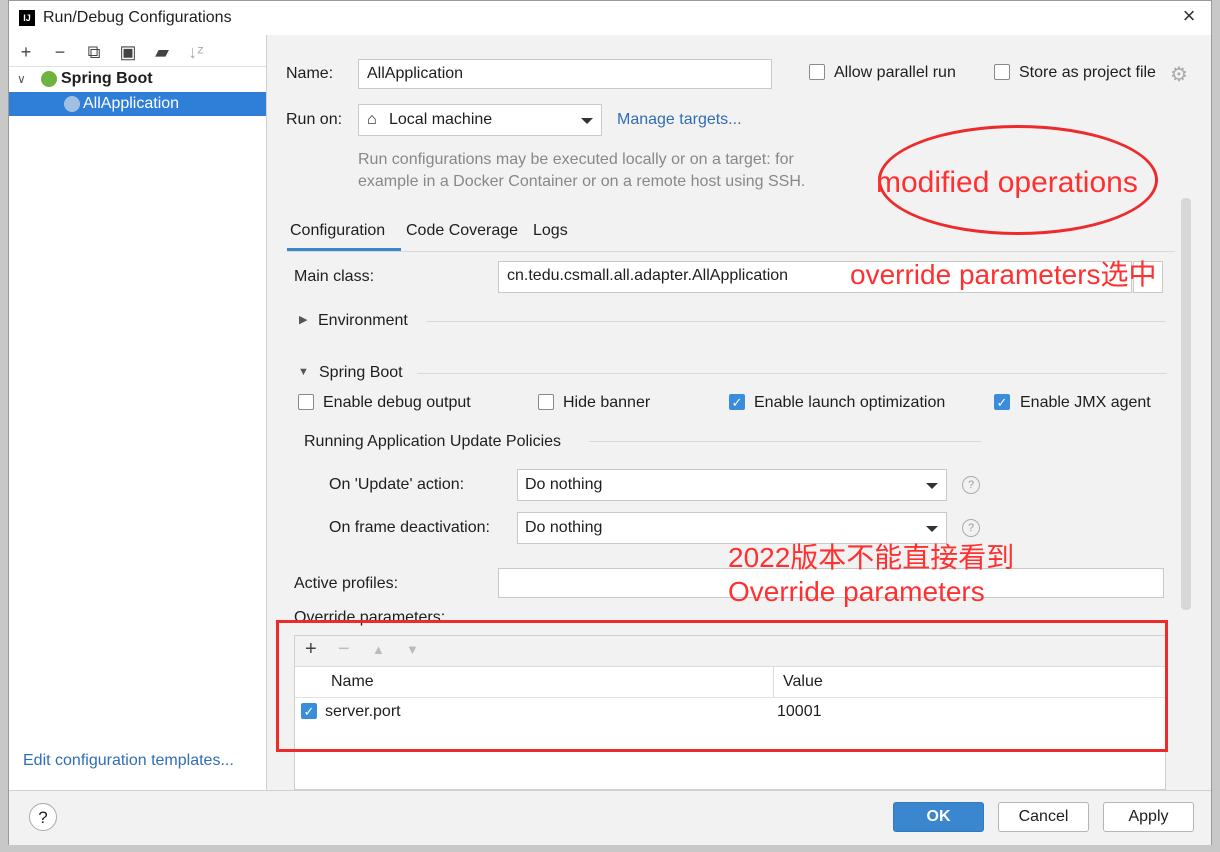  I want to click on gear-icon: ⚙, so click(1179, 74).